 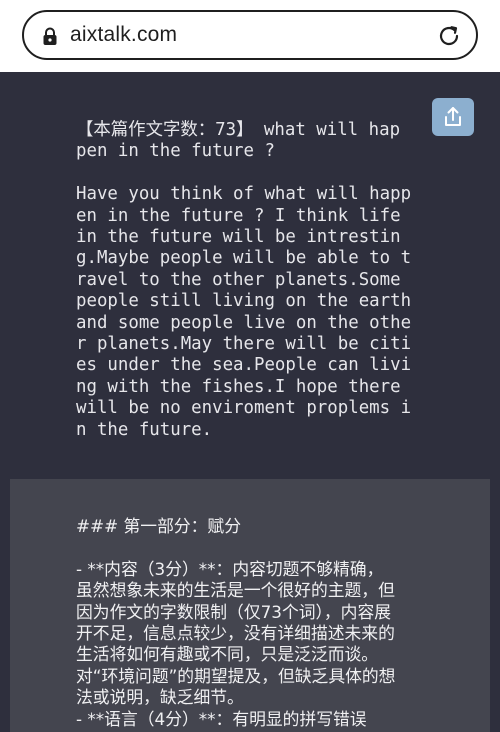 I want to click on browser-toolbar: aixtalk.com, so click(x=250, y=36).